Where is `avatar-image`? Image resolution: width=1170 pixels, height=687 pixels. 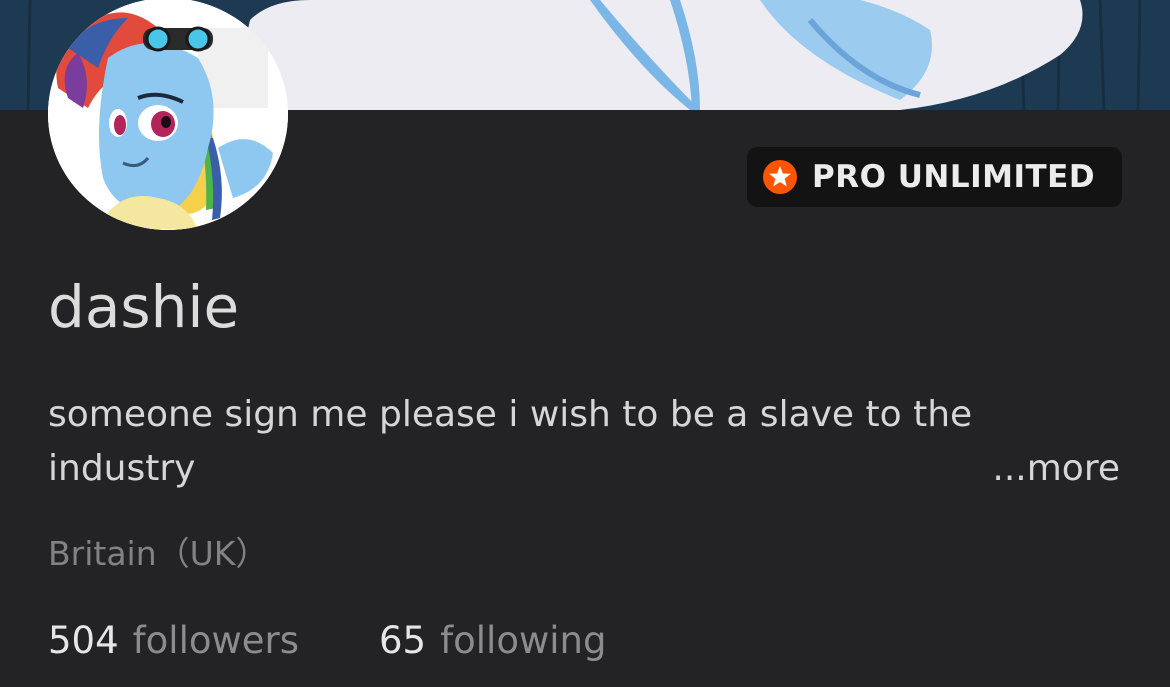
avatar-image is located at coordinates (168, 115).